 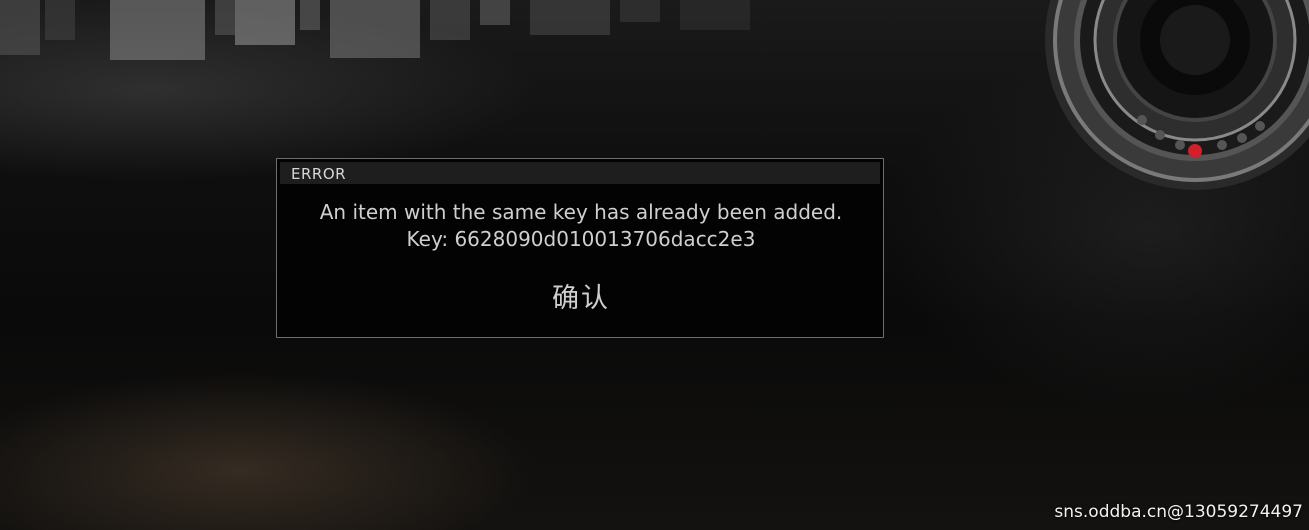 I want to click on watermark-text: sns.oddba.cn@13059274497, so click(x=1178, y=512).